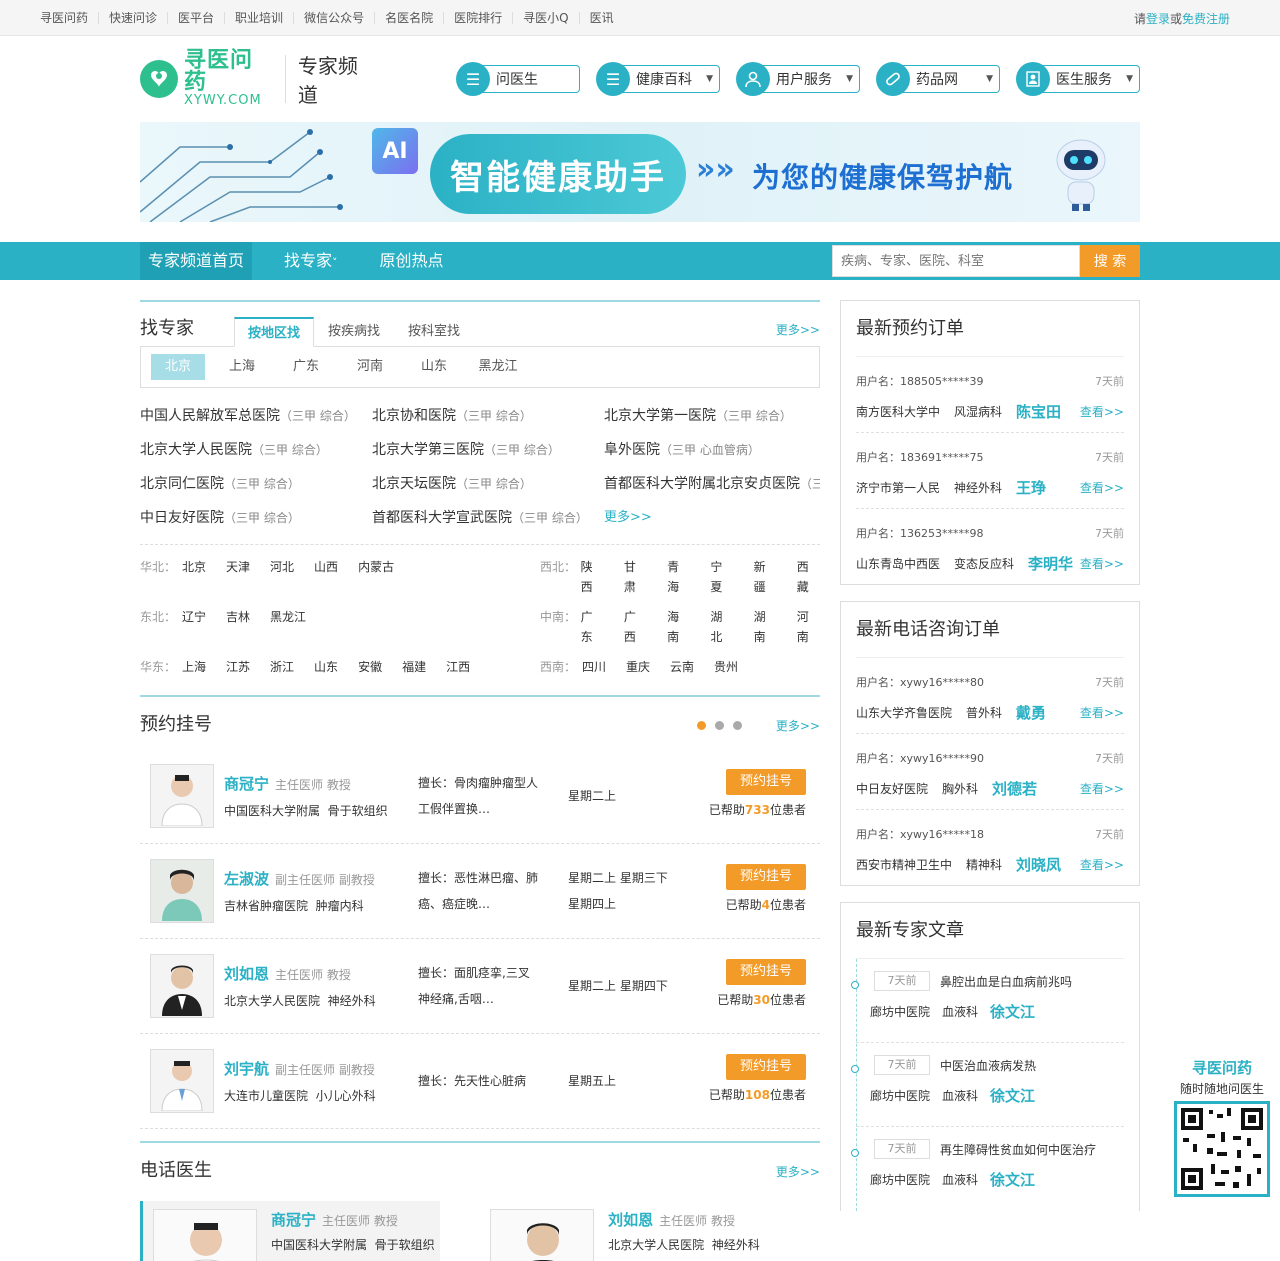 The width and height of the screenshot is (1280, 1261). What do you see at coordinates (798, 79) in the screenshot?
I see `header-nav-user-service: 用户服务 ▼` at bounding box center [798, 79].